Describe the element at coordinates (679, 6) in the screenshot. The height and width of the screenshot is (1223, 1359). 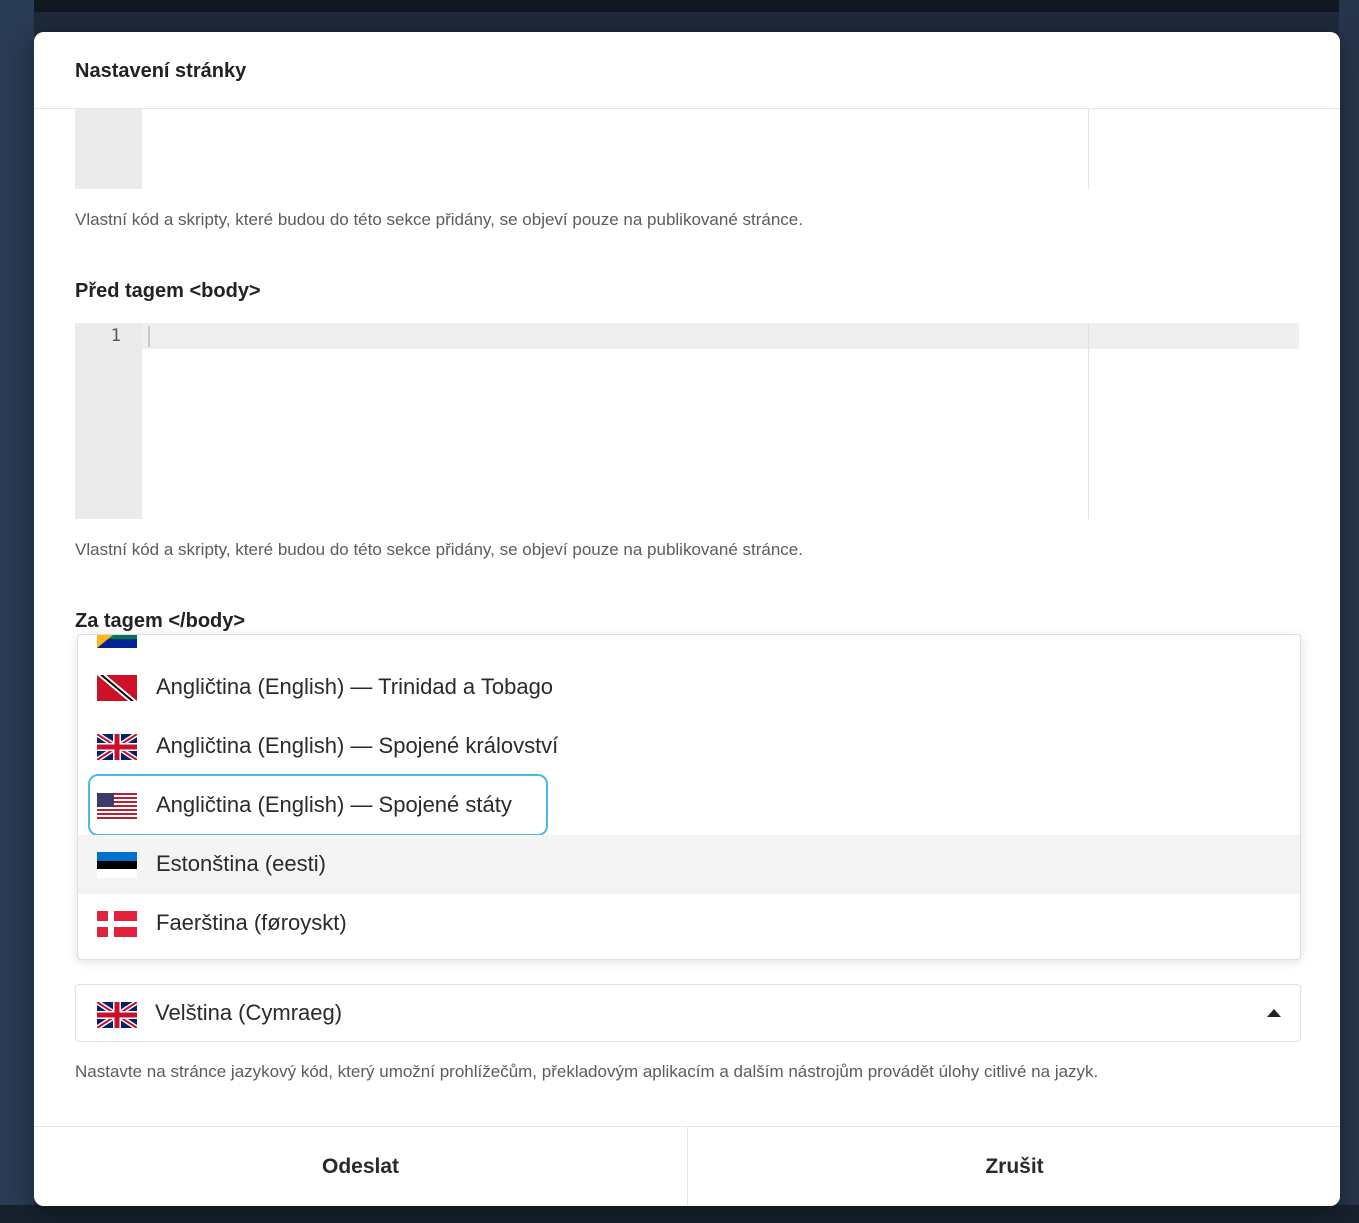
I see `background-top` at that location.